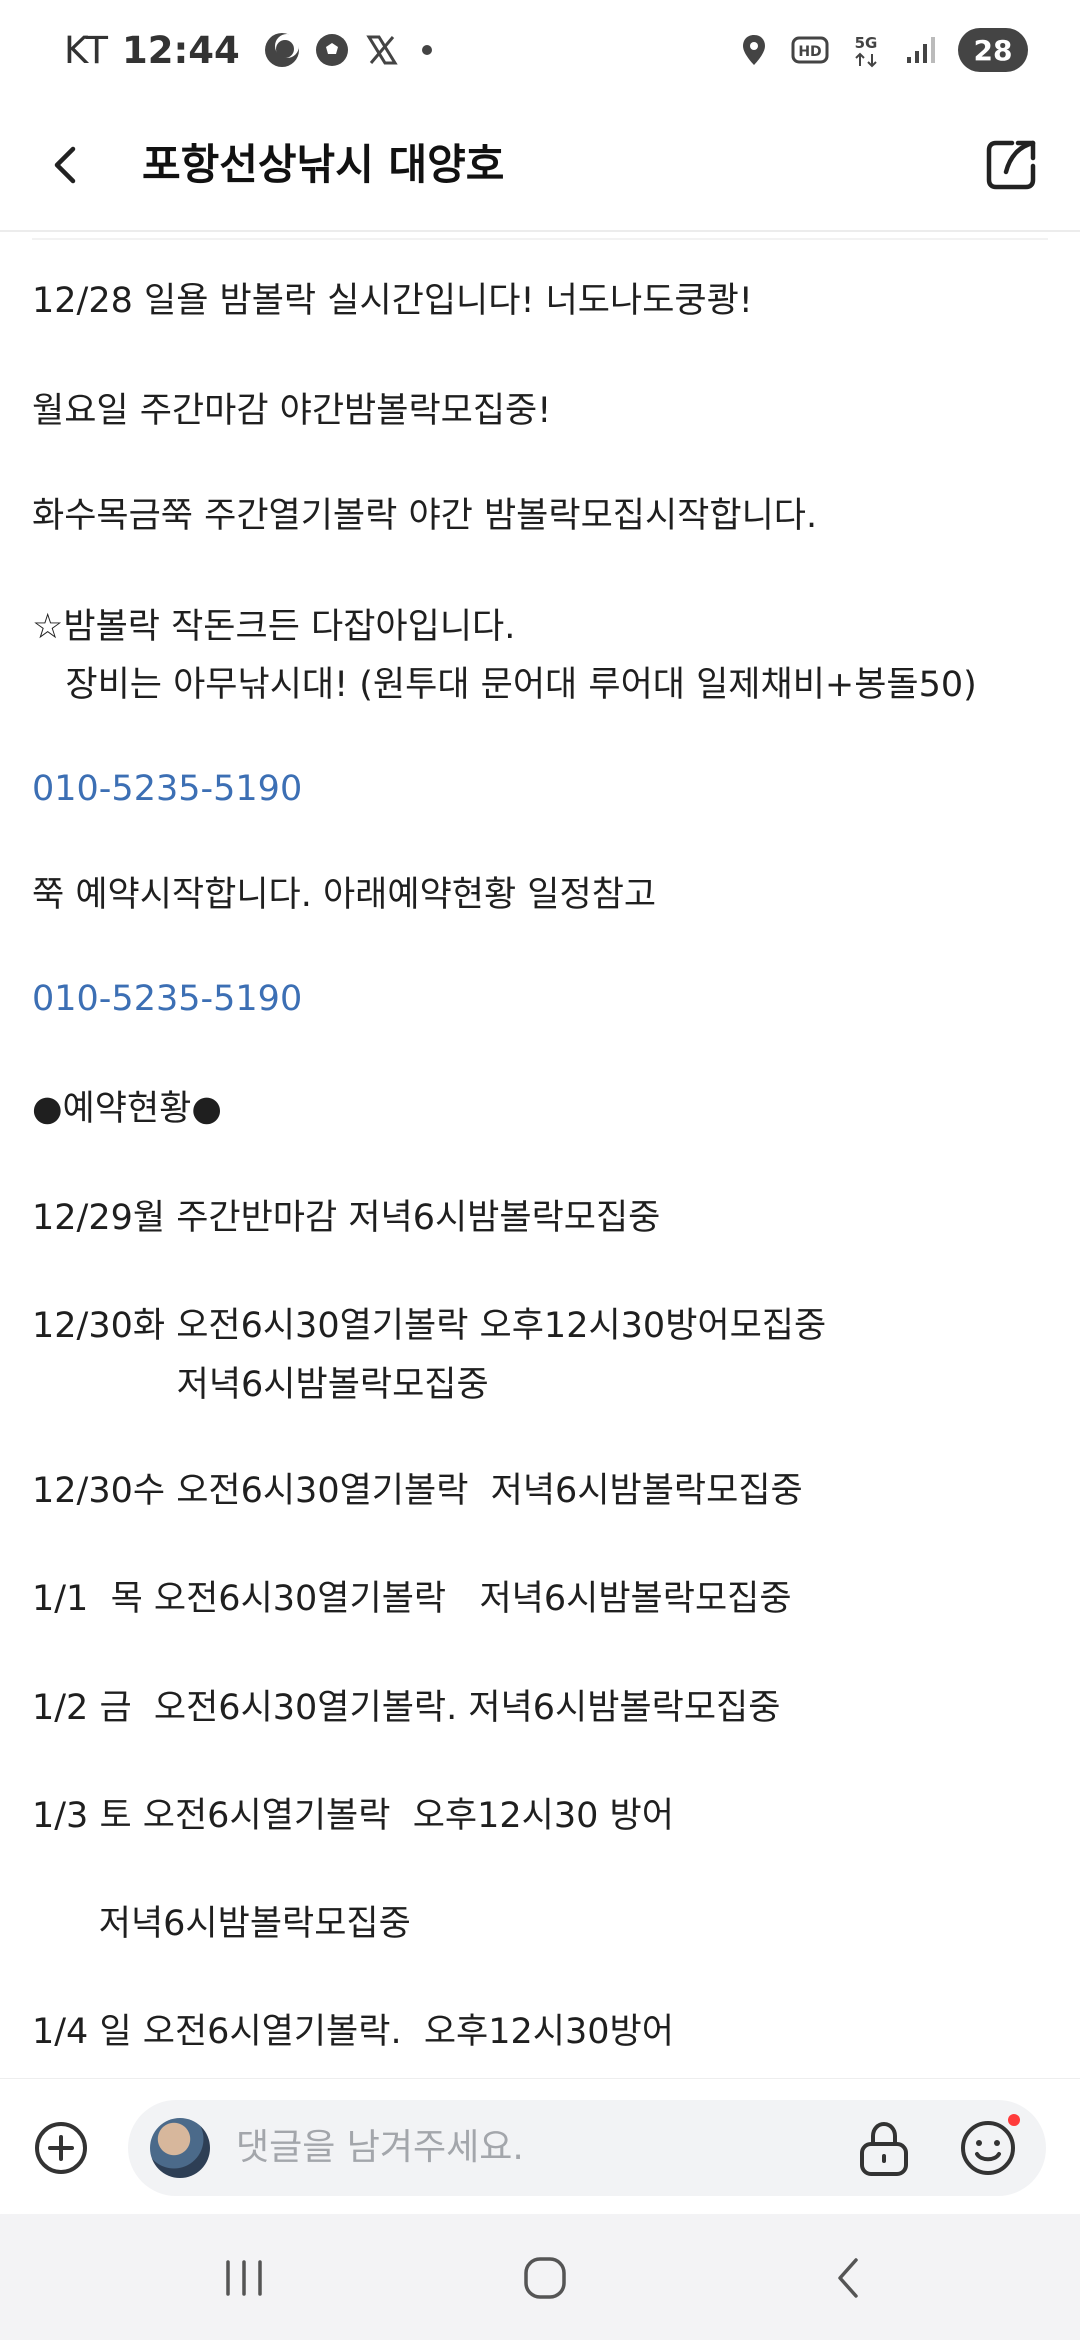  I want to click on back-button, so click(65, 165).